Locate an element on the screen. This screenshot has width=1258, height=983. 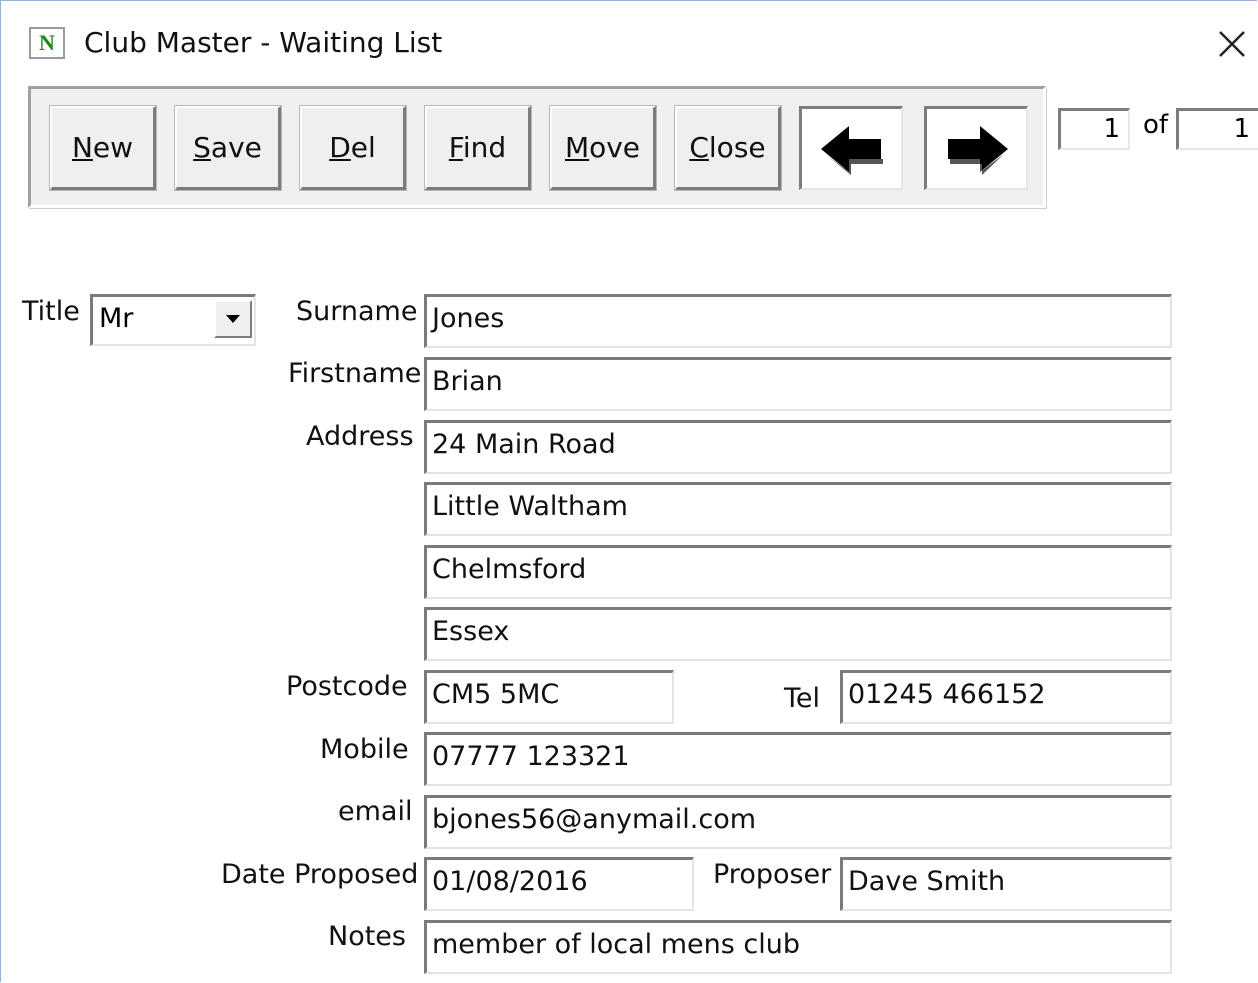
notes-label: Notes is located at coordinates (367, 936).